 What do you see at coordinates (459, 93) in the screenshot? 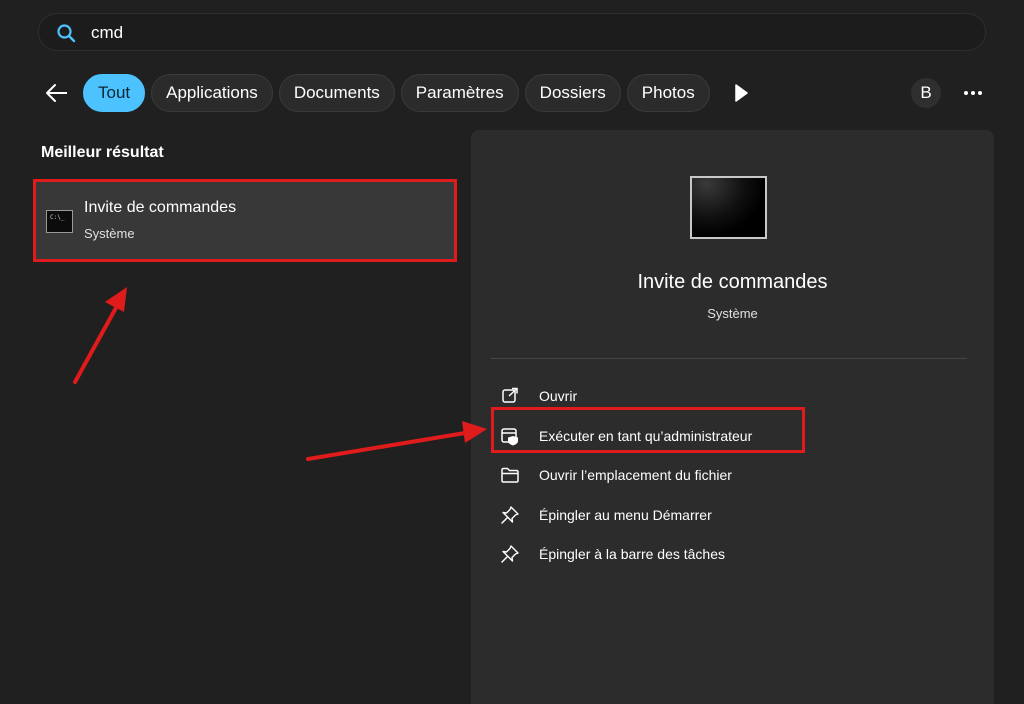
I see `tab-parametres: Paramètres` at bounding box center [459, 93].